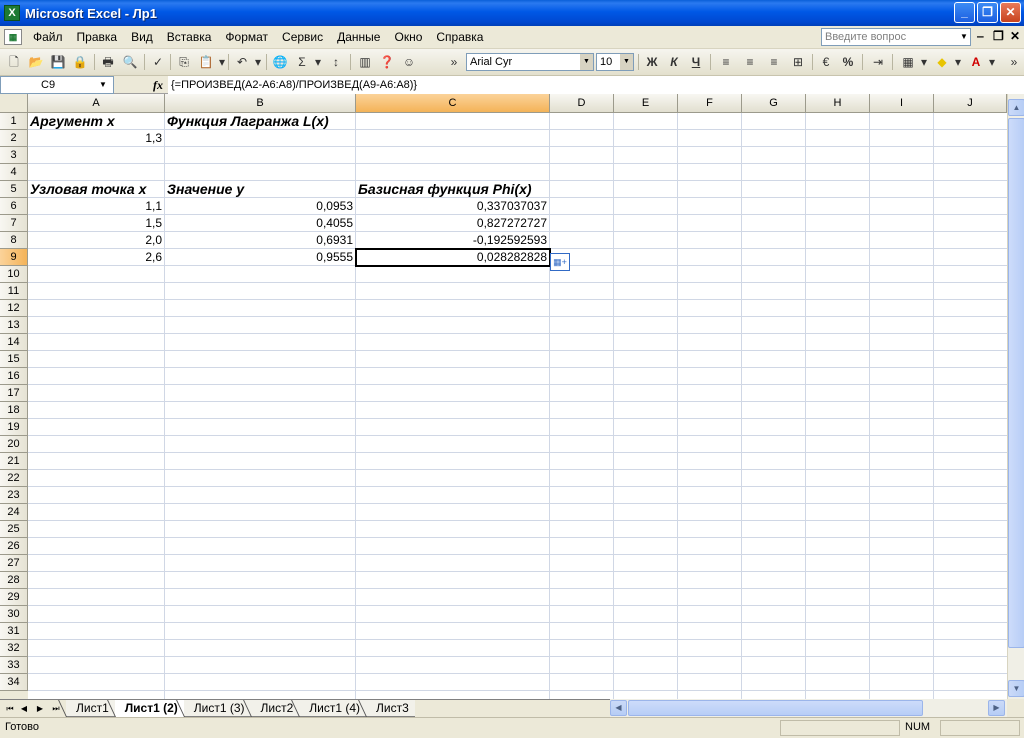 This screenshot has width=1024, height=738. Describe the element at coordinates (96, 189) in the screenshot. I see `cell-a5: Узловая точка x` at that location.